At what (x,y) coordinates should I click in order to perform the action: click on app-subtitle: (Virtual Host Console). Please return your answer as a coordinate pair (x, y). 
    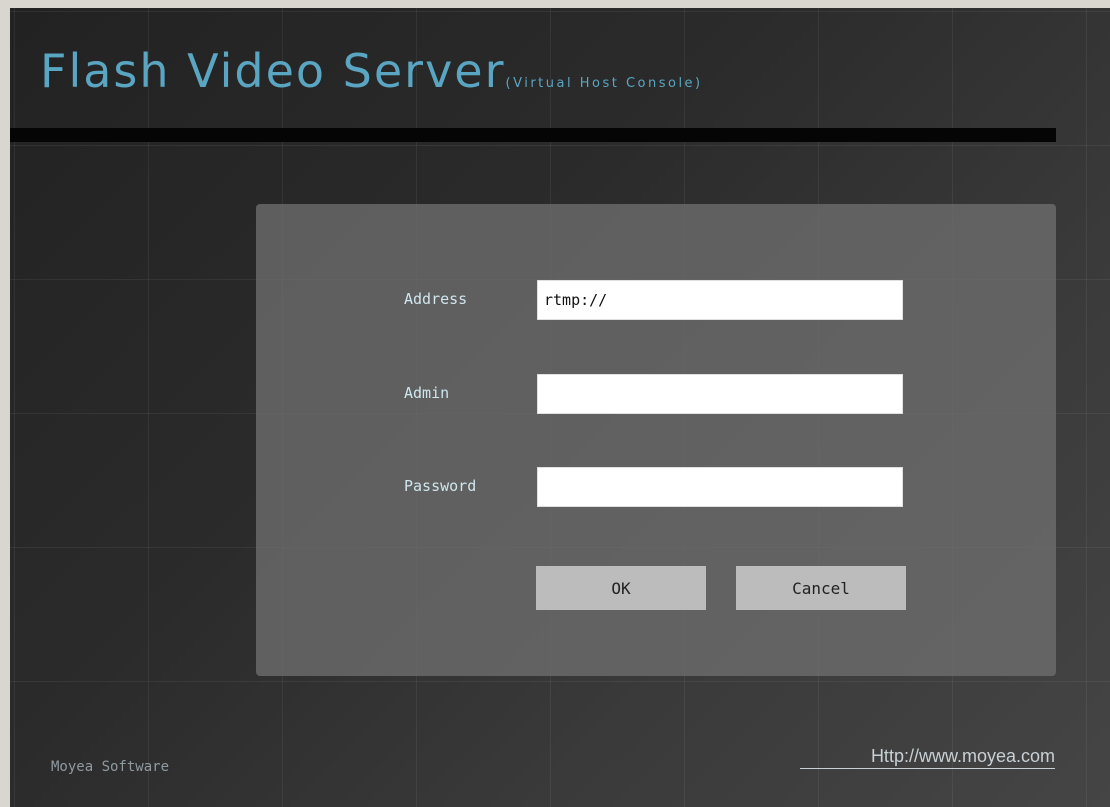
    Looking at the image, I should click on (604, 83).